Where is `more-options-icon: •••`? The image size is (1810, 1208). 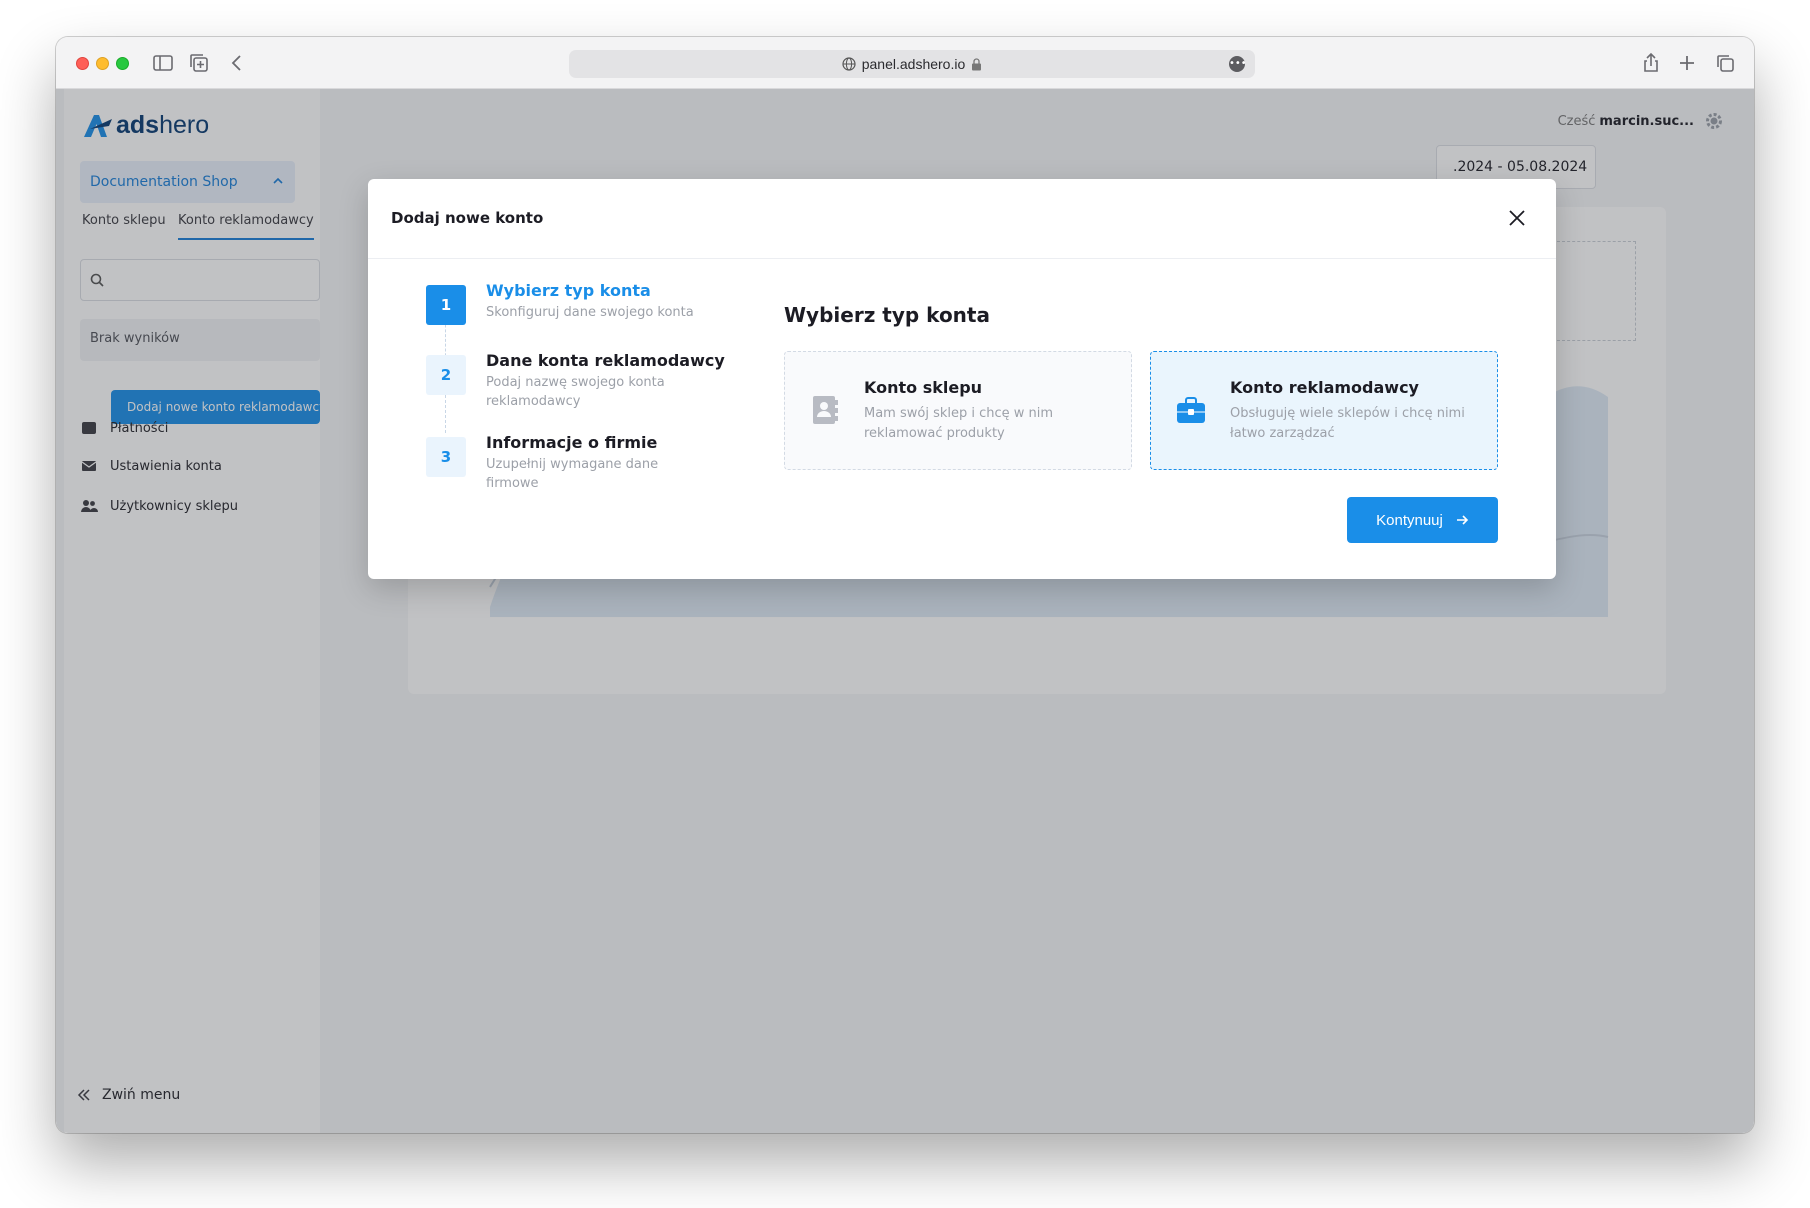 more-options-icon: ••• is located at coordinates (1238, 64).